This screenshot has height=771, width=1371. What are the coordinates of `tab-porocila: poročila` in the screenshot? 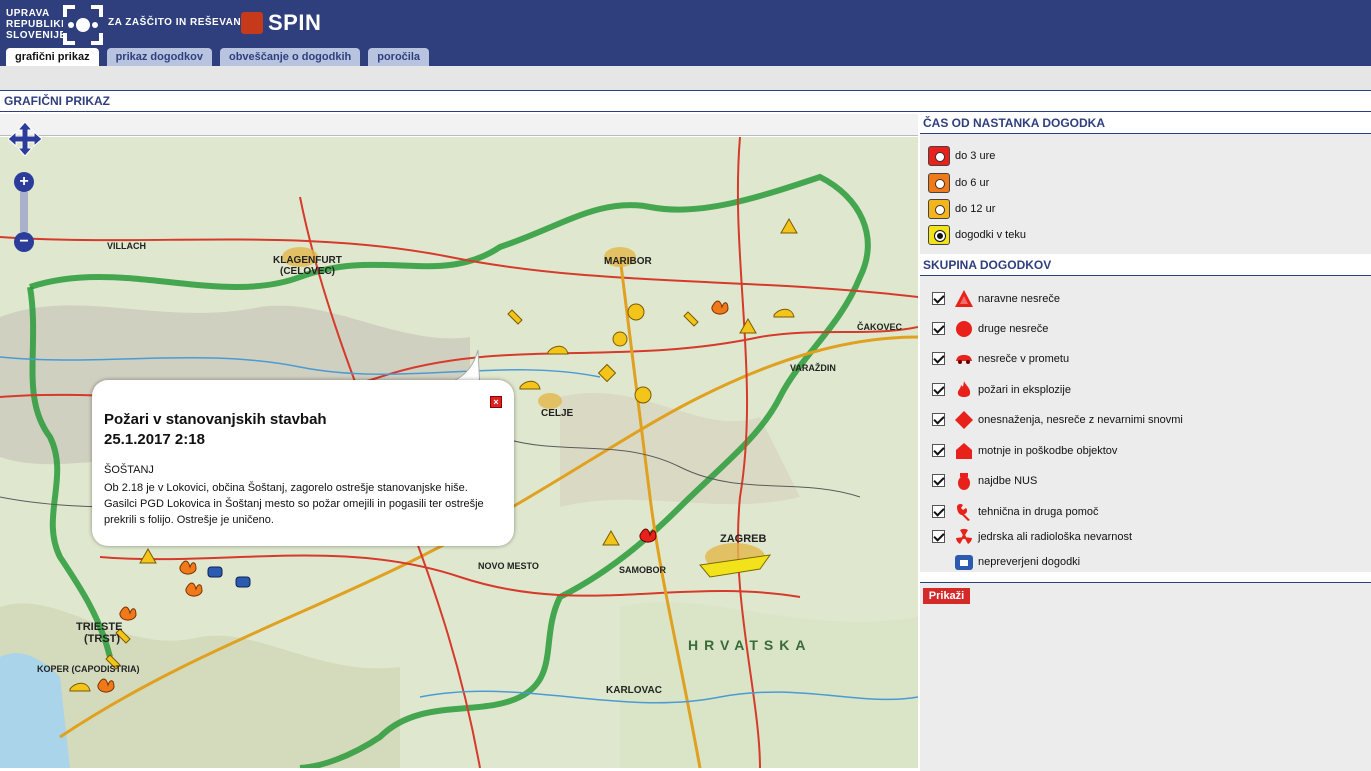 It's located at (399, 57).